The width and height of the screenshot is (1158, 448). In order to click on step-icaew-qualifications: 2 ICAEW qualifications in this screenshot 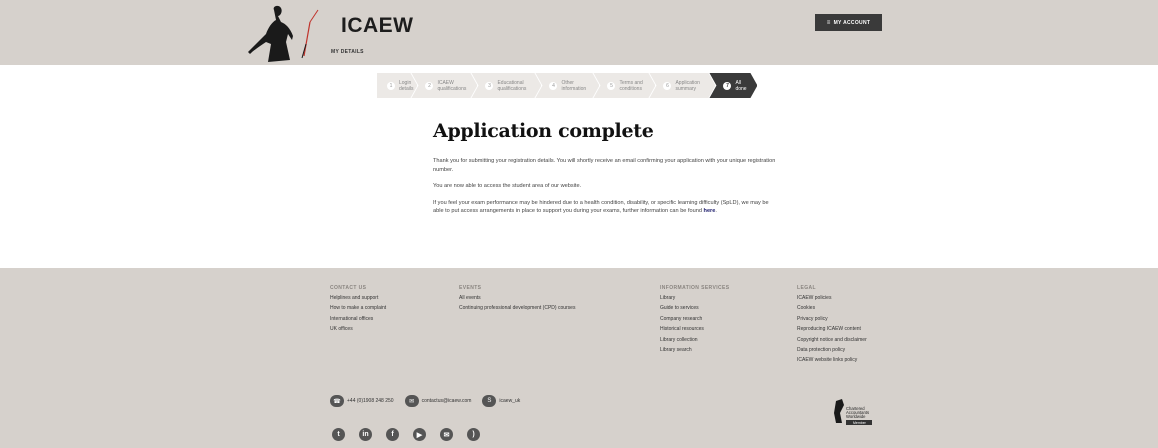, I will do `click(444, 85)`.